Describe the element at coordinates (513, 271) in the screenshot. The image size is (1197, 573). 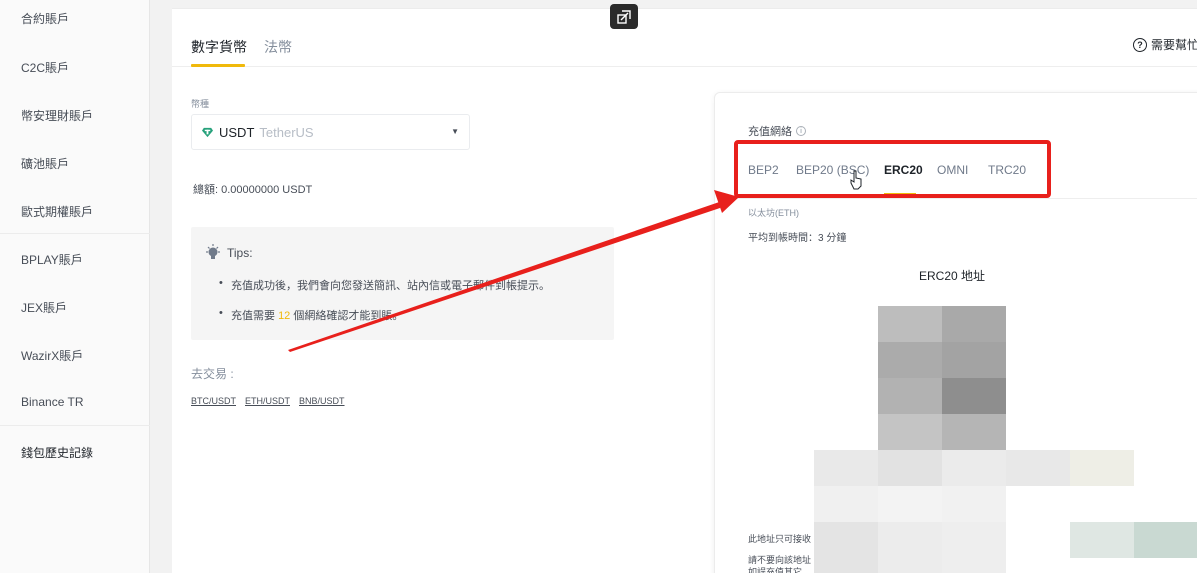
I see `annotation-arrow` at that location.